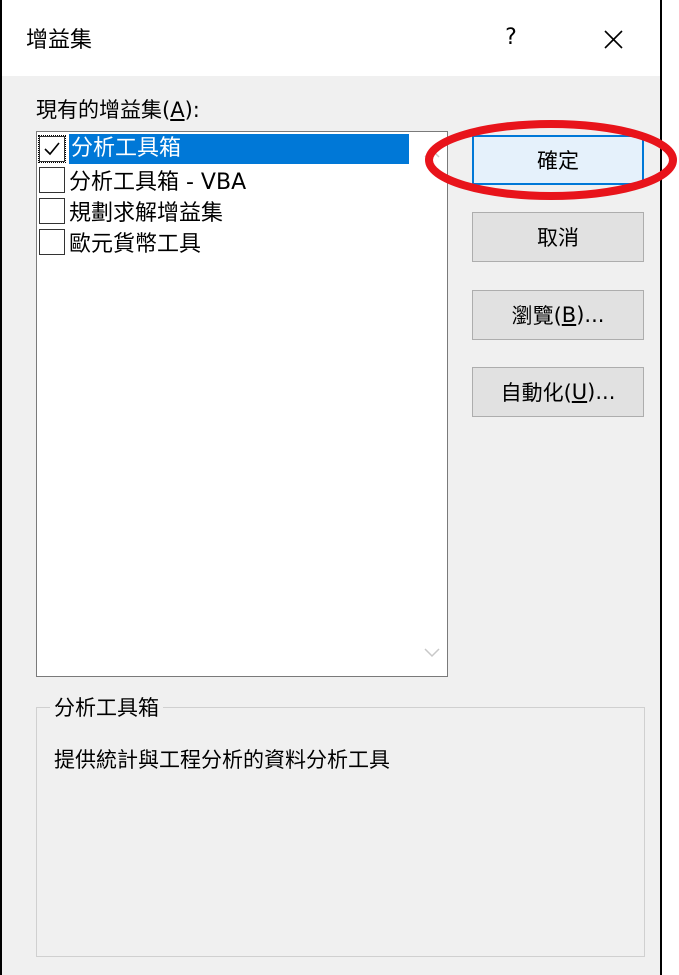  I want to click on chevron-down-icon, so click(432, 653).